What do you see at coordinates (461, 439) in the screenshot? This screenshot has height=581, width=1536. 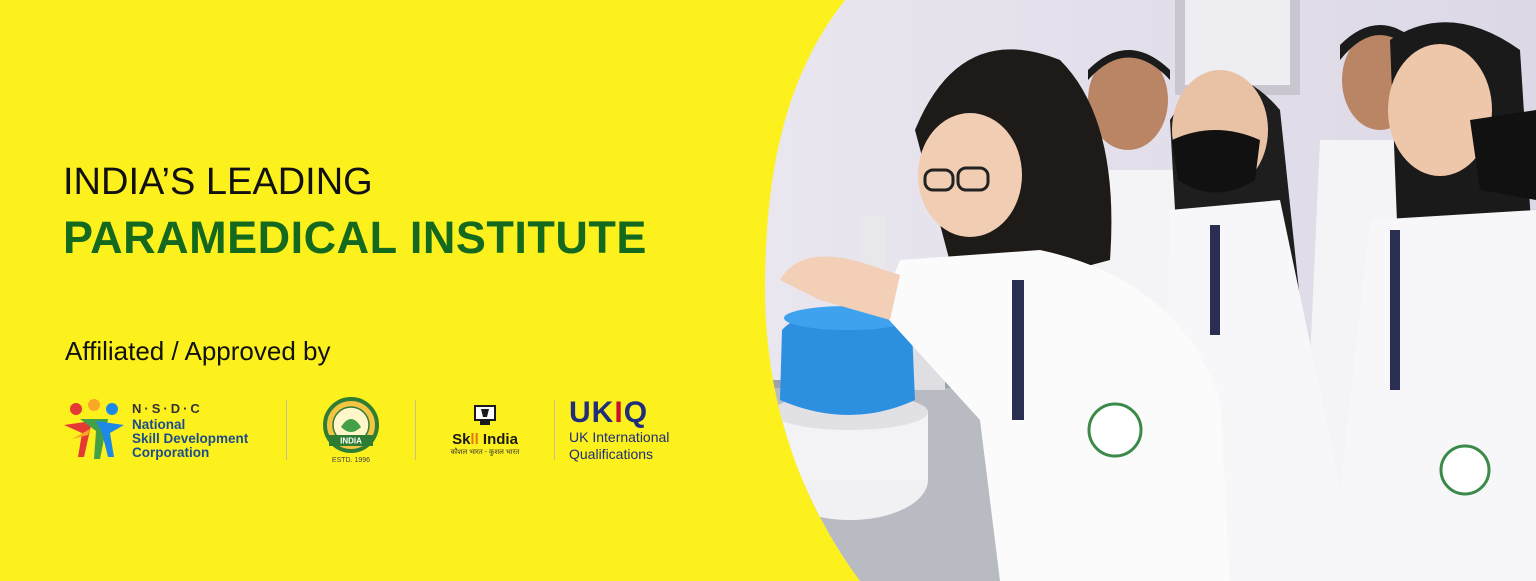 I see `skill-india-title-pre: Sk` at bounding box center [461, 439].